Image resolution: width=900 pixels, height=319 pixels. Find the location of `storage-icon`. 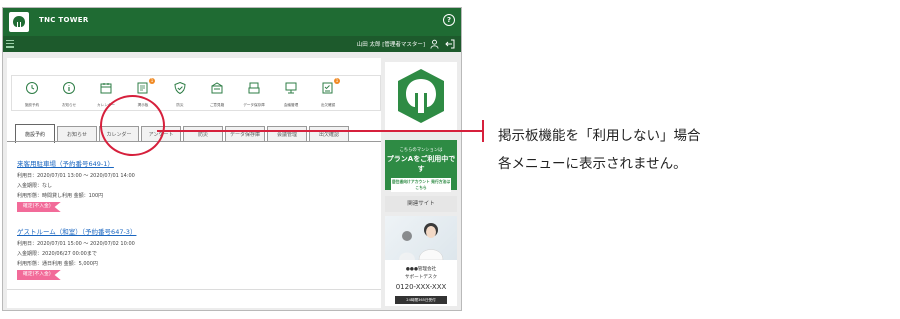

storage-icon is located at coordinates (254, 88).